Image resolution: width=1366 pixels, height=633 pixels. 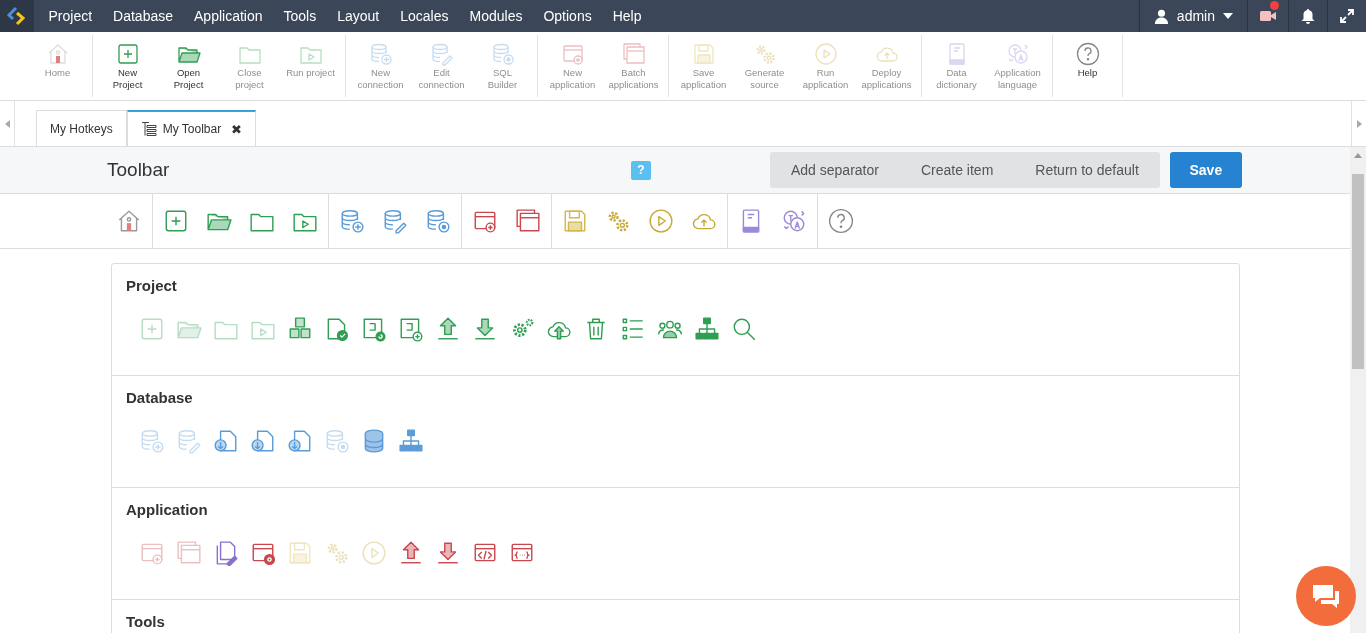 I want to click on house-icon, so click(x=129, y=221).